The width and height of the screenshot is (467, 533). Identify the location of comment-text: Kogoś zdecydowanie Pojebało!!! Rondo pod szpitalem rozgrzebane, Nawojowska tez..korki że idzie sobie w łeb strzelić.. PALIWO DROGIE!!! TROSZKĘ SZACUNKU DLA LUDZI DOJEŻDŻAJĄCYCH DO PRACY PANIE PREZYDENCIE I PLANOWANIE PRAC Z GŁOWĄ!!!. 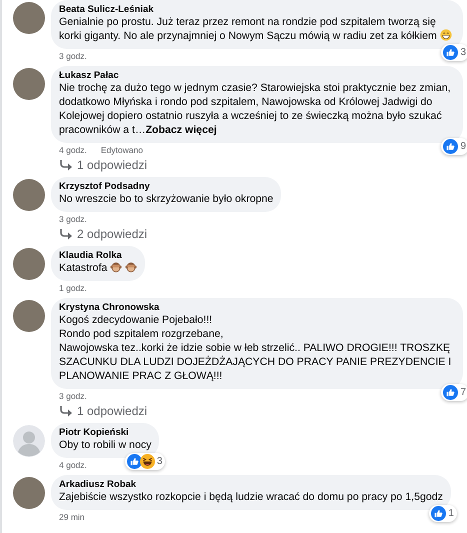
(255, 348).